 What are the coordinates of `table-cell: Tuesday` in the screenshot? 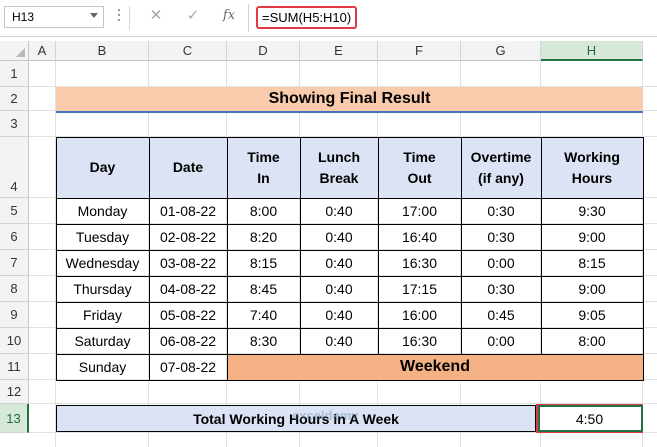 It's located at (102, 237).